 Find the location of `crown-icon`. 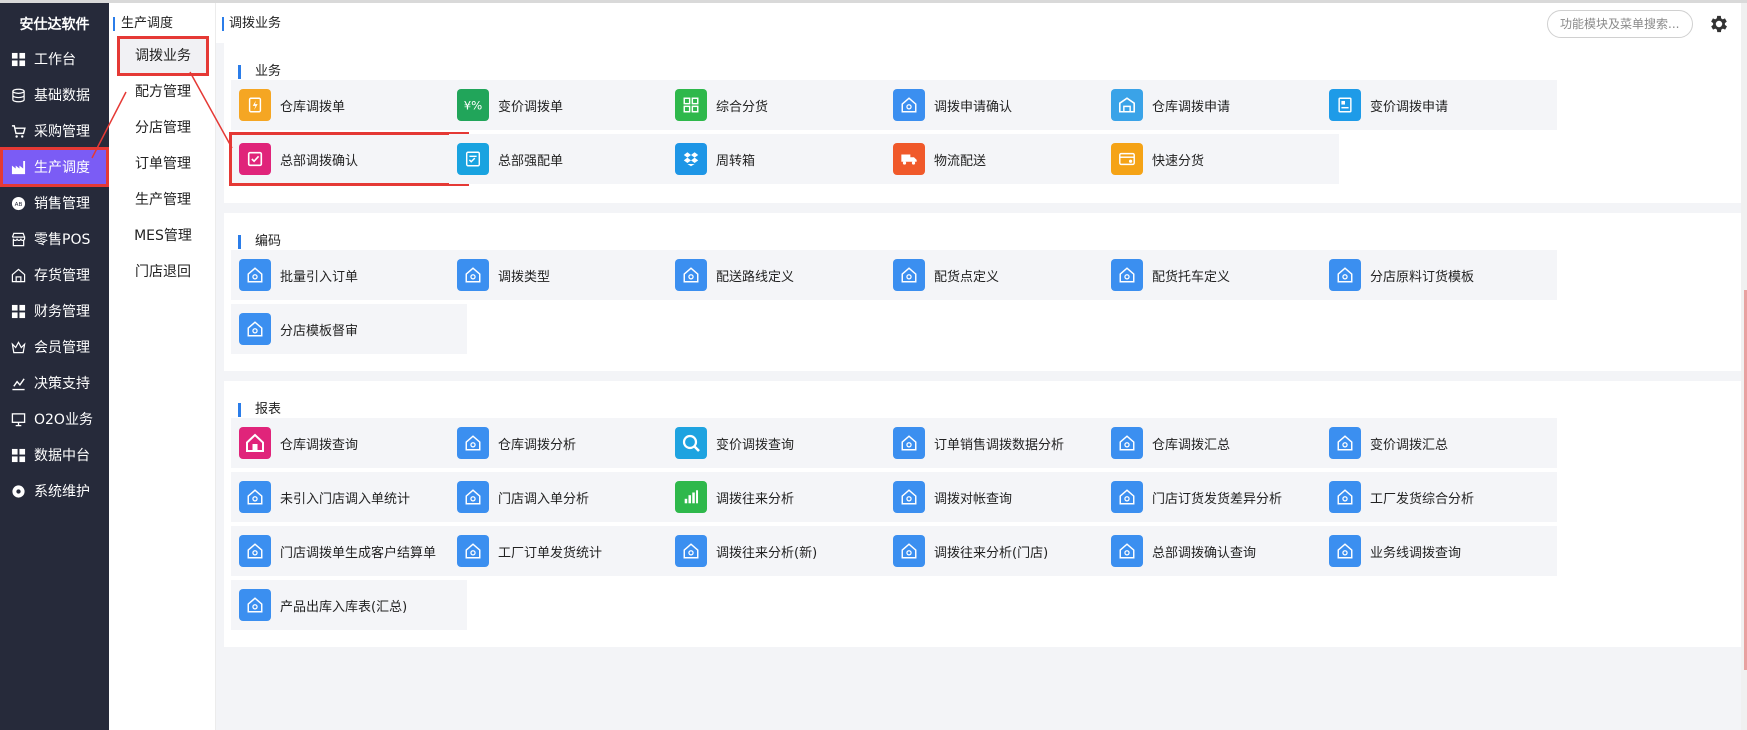

crown-icon is located at coordinates (18, 347).